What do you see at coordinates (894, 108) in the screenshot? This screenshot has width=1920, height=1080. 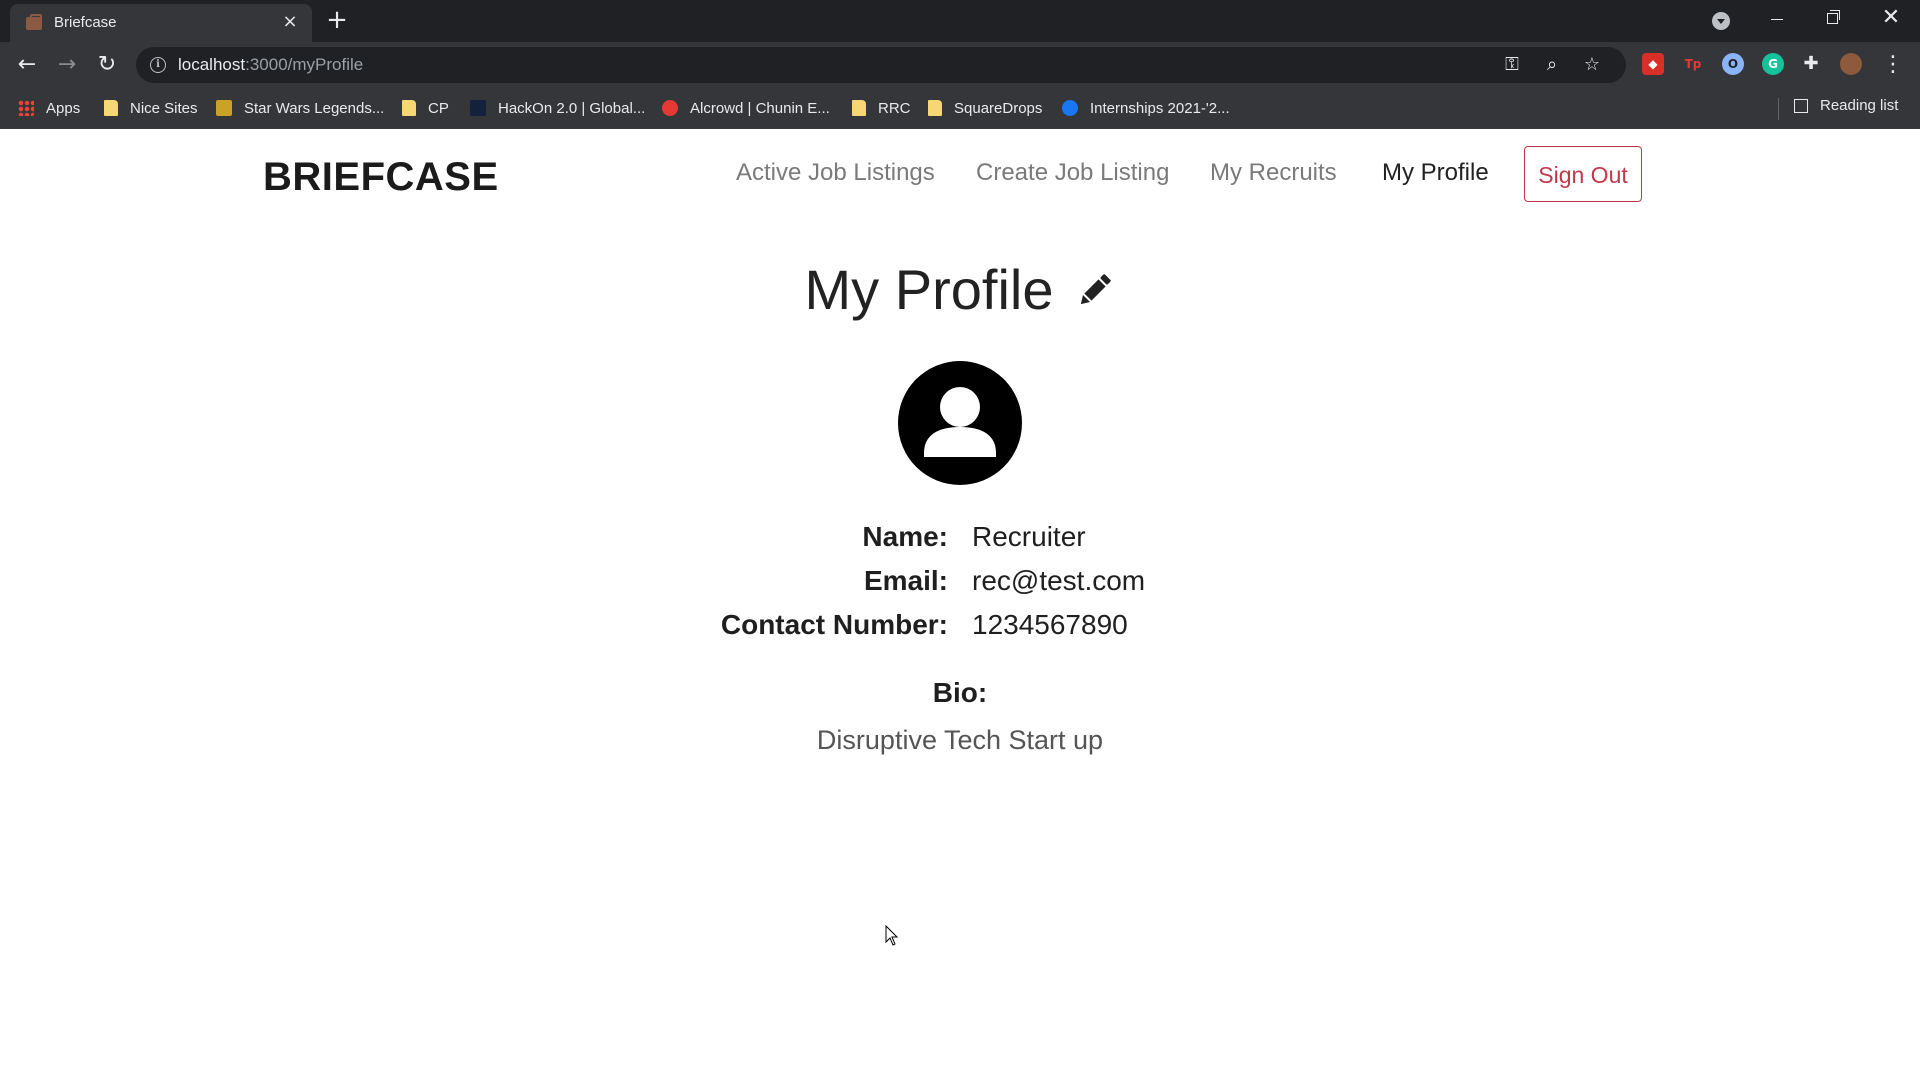 I see `bookmark-label: RRC` at bounding box center [894, 108].